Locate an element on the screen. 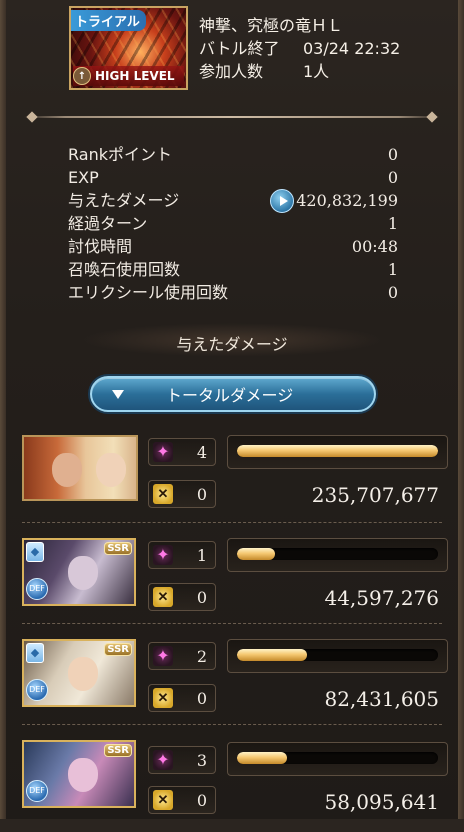 Image resolution: width=464 pixels, height=832 pixels. boss-thumbnail: トライアル ↑ HIGH LEVEL is located at coordinates (128, 48).